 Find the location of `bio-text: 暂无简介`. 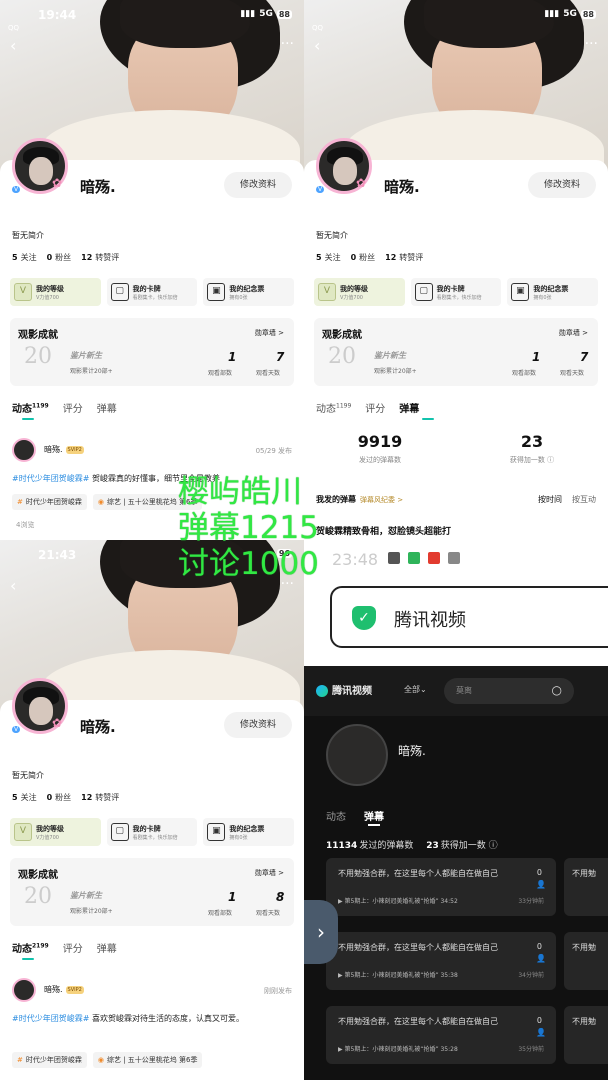

bio-text: 暂无简介 is located at coordinates (28, 775).